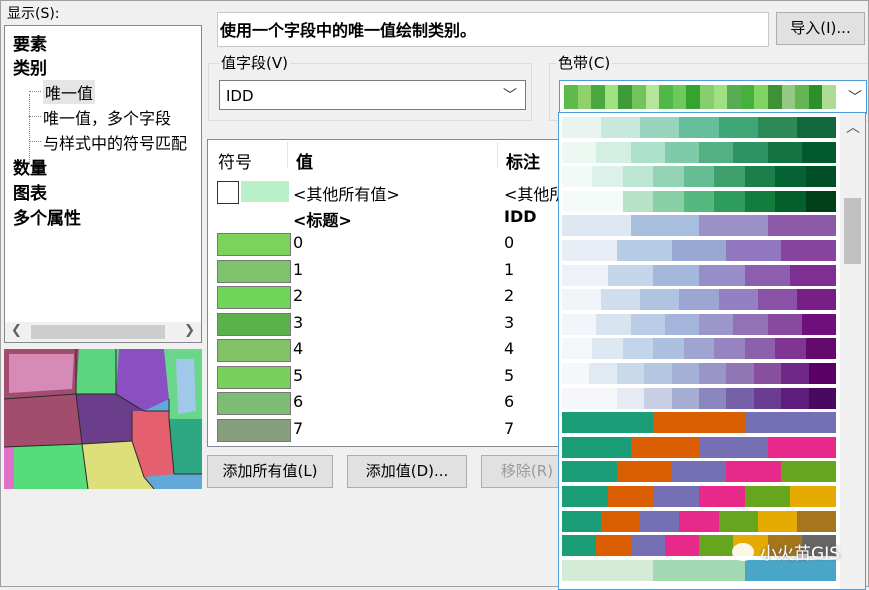  What do you see at coordinates (383, 270) in the screenshot?
I see `table-row: 11` at bounding box center [383, 270].